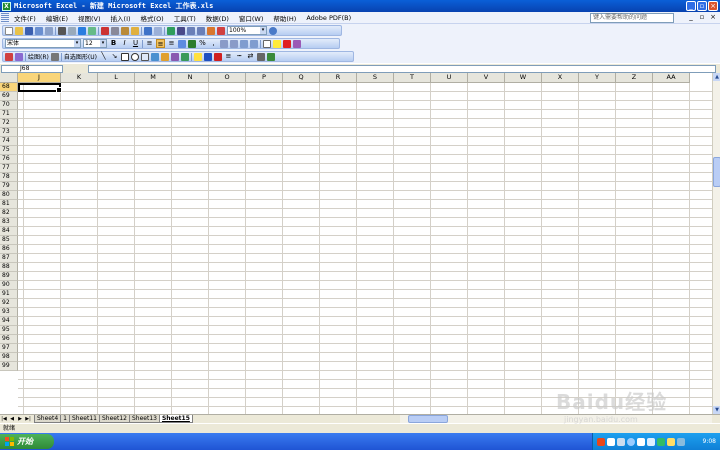 This screenshot has width=720, height=450. What do you see at coordinates (9, 213) in the screenshot?
I see `row-header: 82` at bounding box center [9, 213].